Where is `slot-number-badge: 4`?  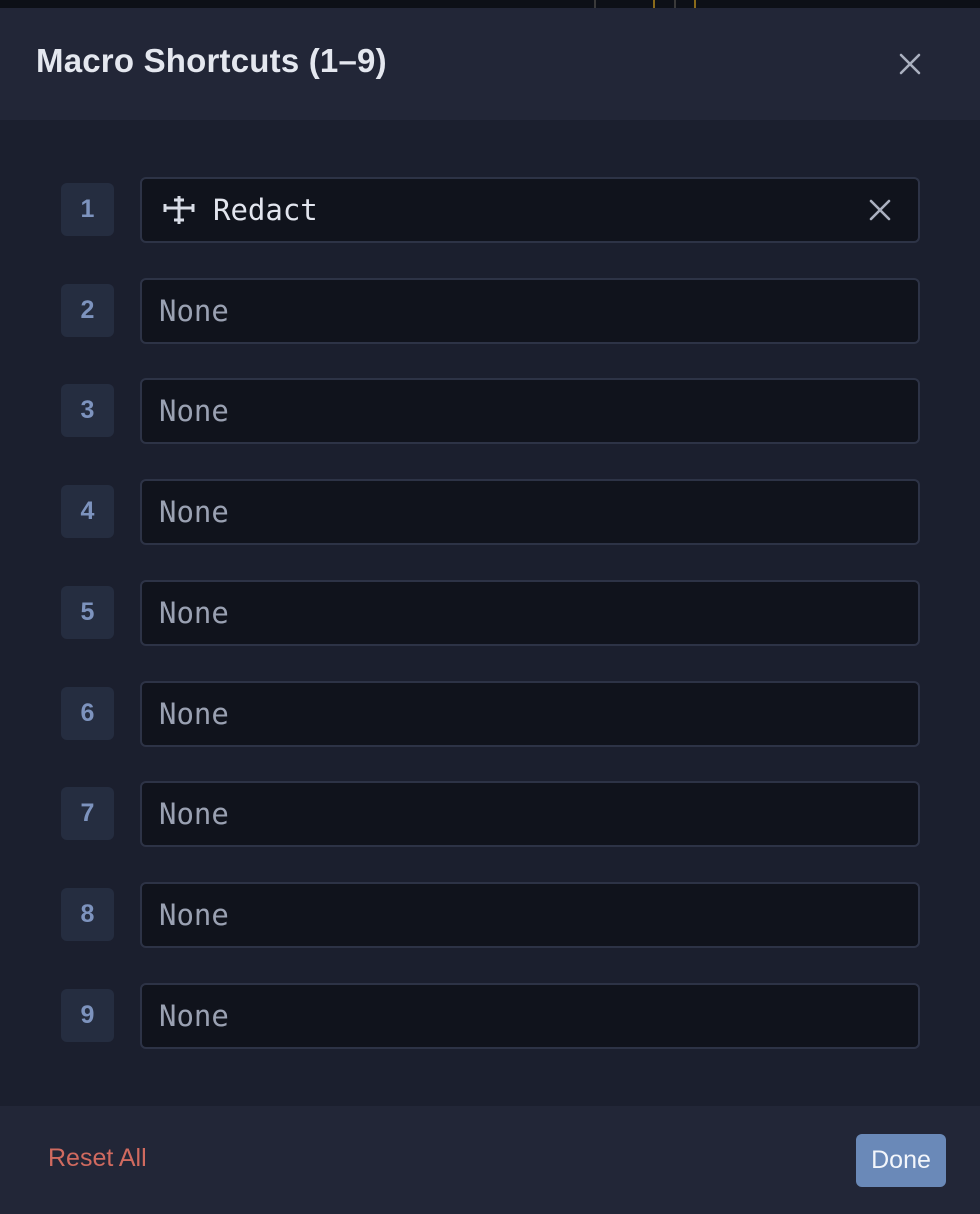
slot-number-badge: 4 is located at coordinates (87, 511).